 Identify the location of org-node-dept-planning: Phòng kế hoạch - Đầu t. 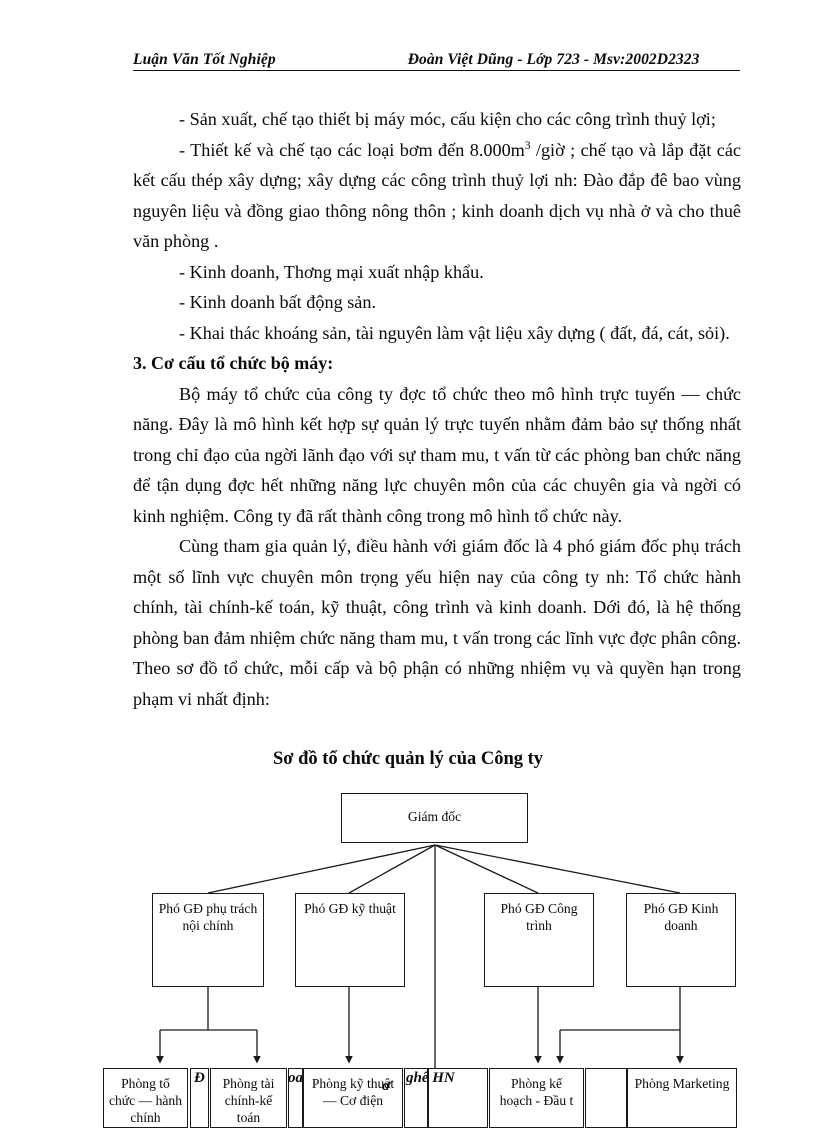
(536, 1098).